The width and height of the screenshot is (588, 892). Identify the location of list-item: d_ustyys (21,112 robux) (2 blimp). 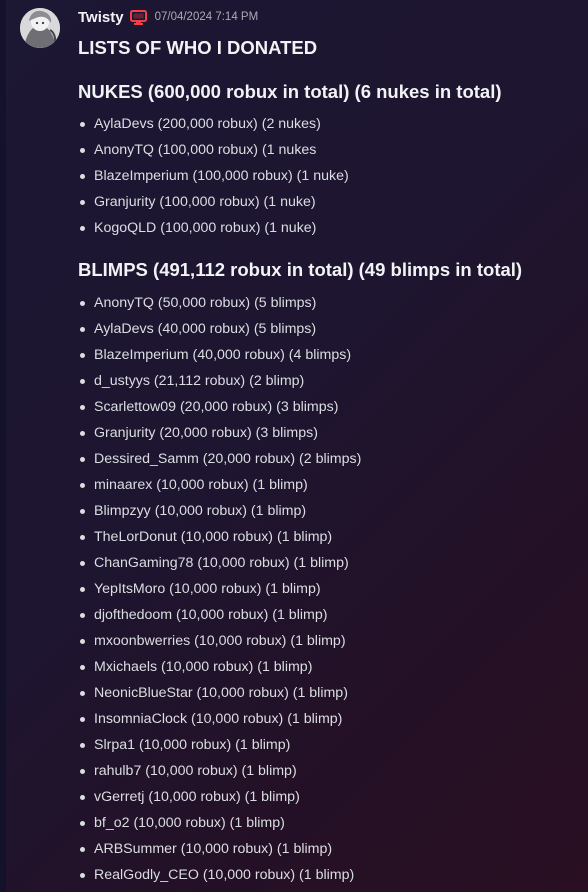
(328, 381).